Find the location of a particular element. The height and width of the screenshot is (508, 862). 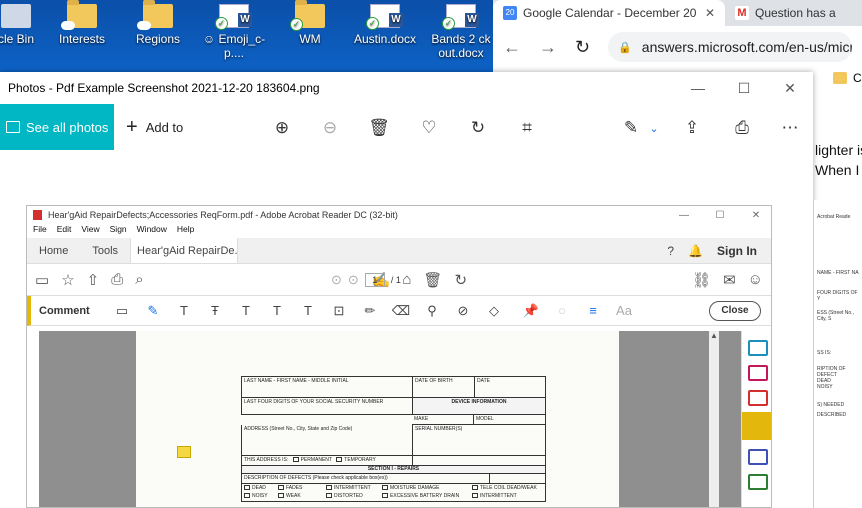

add-text-icon: T is located at coordinates (308, 310).